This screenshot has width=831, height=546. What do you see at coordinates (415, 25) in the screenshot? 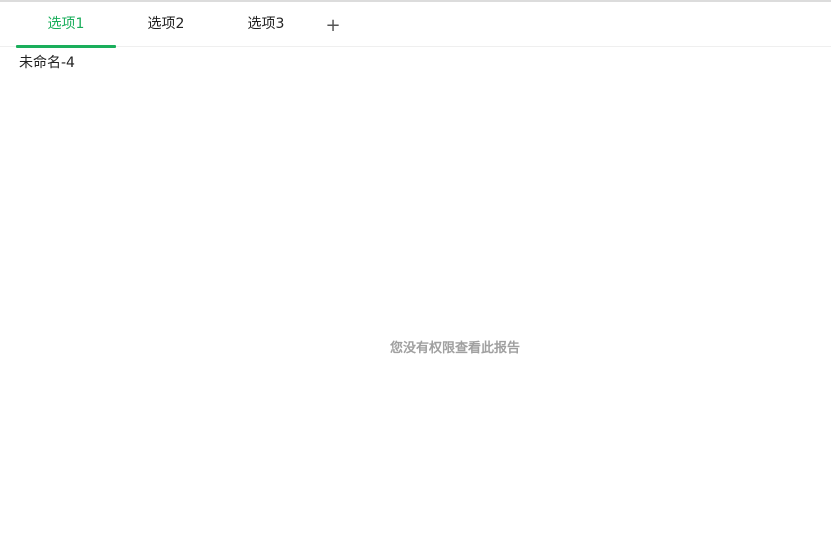
I see `tab-bar: 选项1 选项2 选项3 +` at bounding box center [415, 25].